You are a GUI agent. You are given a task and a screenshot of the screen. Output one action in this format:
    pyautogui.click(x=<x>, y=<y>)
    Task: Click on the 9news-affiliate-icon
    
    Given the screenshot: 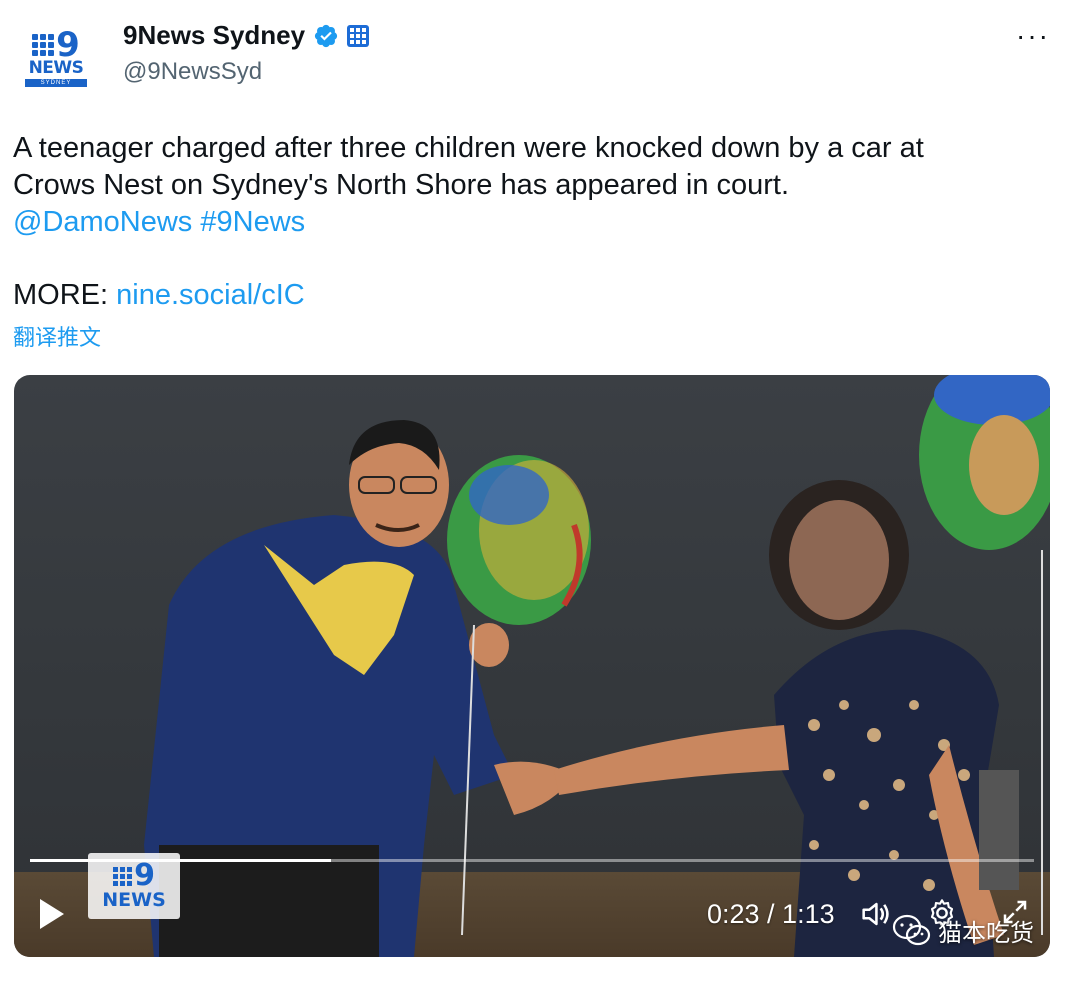 What is the action you would take?
    pyautogui.click(x=358, y=35)
    